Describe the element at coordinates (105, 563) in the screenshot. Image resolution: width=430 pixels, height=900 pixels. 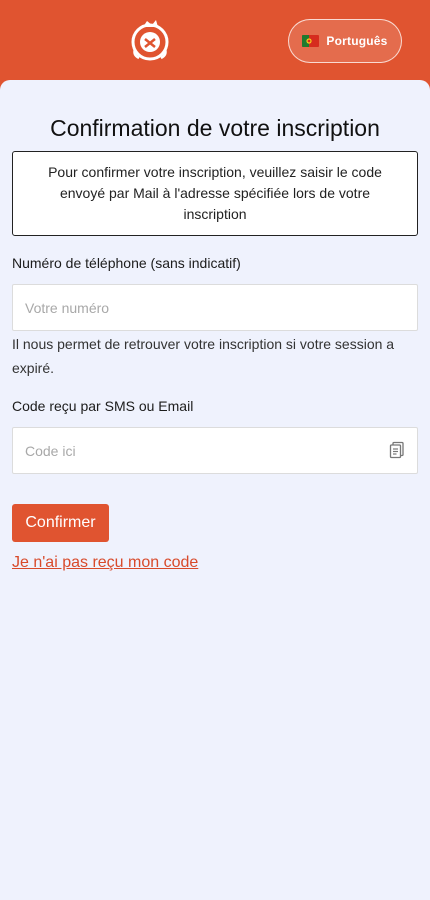
I see `resend-code-link: Je n'ai pas reçu mon code` at that location.